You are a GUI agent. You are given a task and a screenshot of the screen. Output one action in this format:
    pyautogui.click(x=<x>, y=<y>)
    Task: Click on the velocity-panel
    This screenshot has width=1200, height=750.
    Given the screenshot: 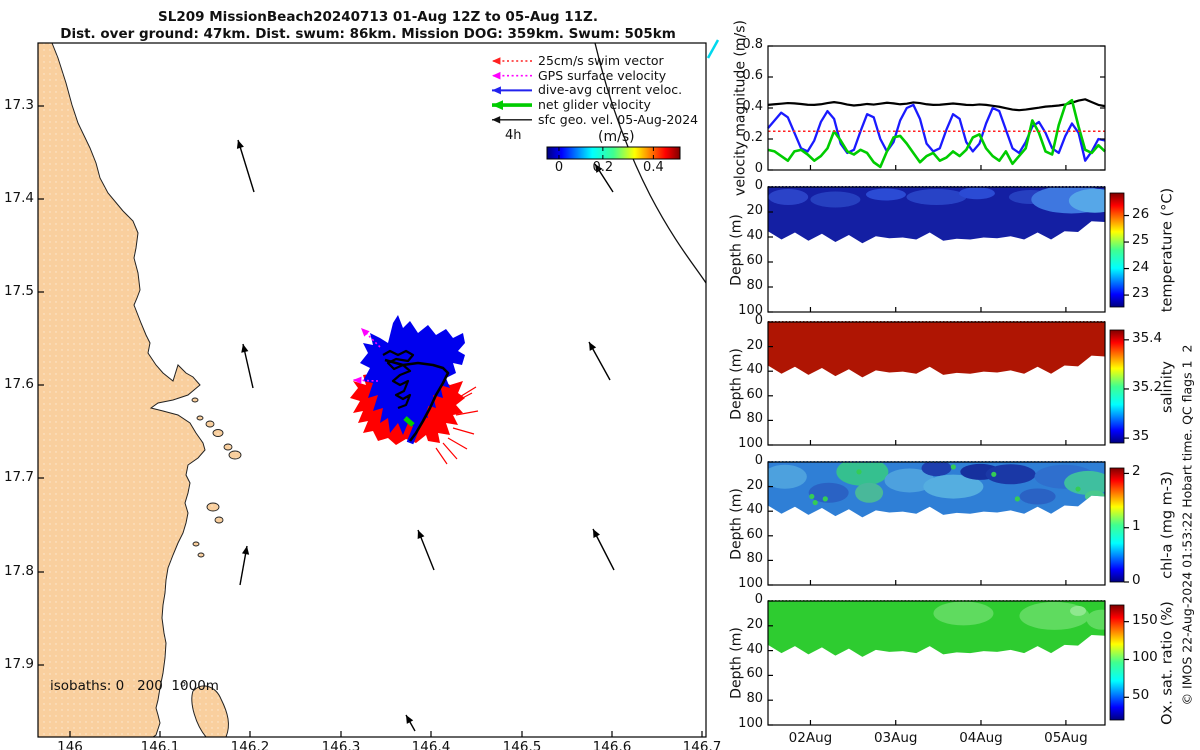 What is the action you would take?
    pyautogui.click(x=936, y=108)
    